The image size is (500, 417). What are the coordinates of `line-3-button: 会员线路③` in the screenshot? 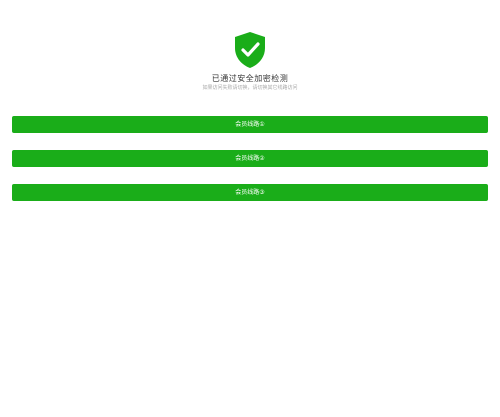 It's located at (250, 192).